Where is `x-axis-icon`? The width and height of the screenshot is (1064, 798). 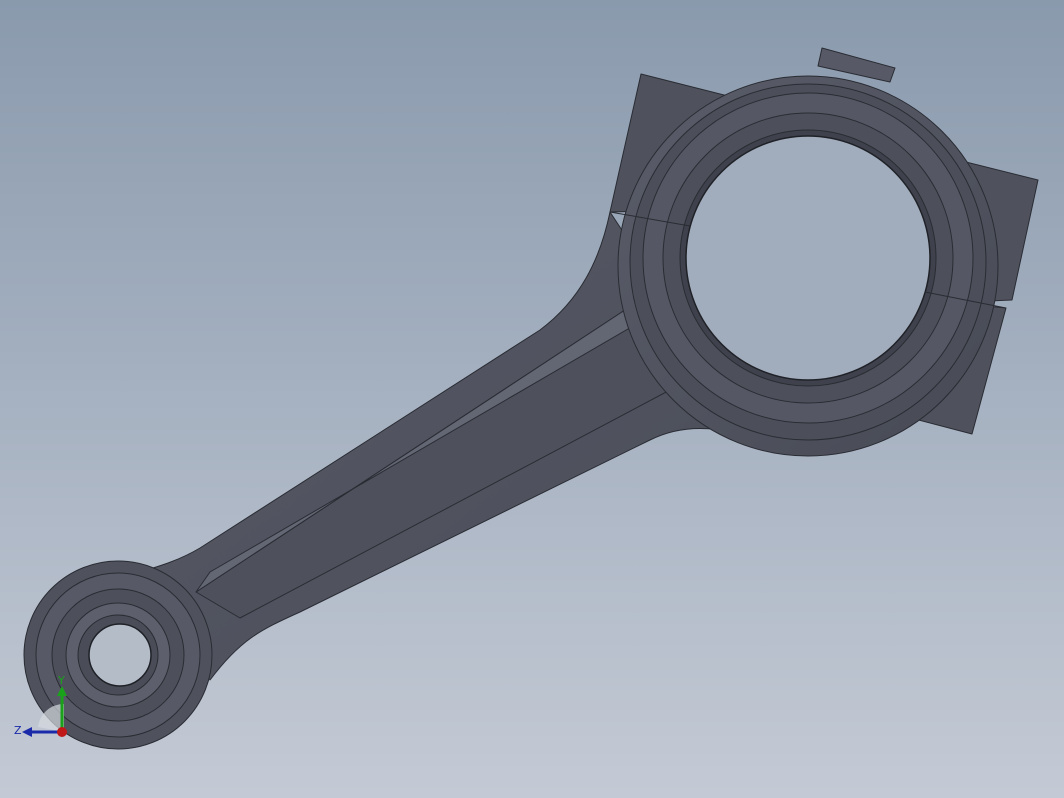
x-axis-icon is located at coordinates (62, 732).